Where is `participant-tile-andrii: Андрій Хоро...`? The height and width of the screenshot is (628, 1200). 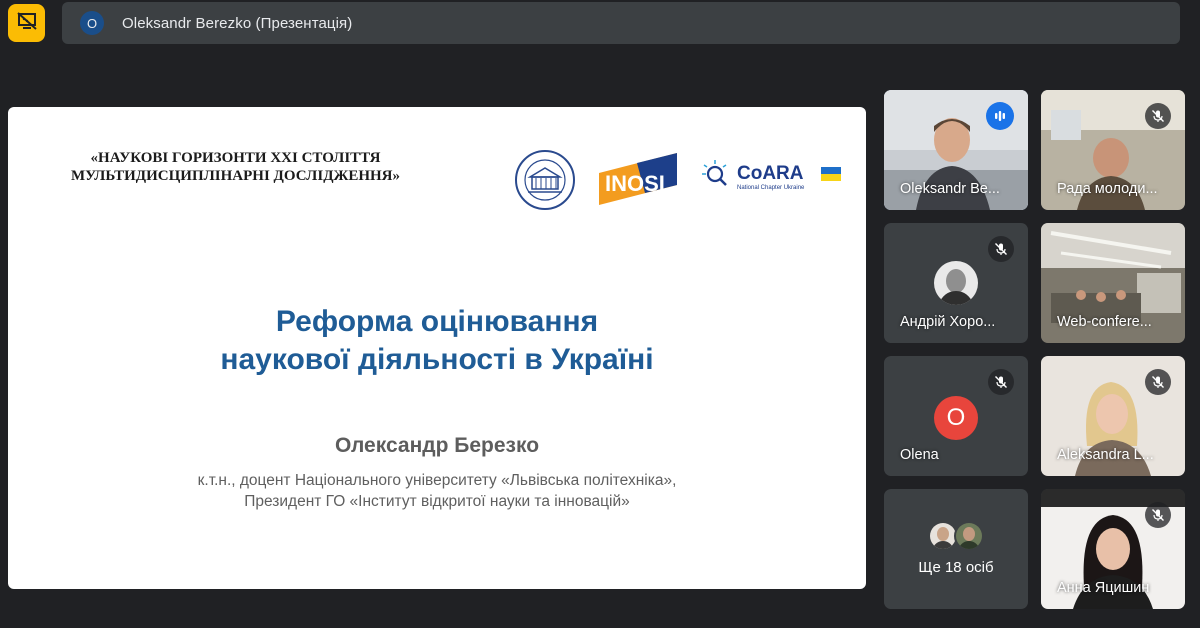 participant-tile-andrii: Андрій Хоро... is located at coordinates (956, 283).